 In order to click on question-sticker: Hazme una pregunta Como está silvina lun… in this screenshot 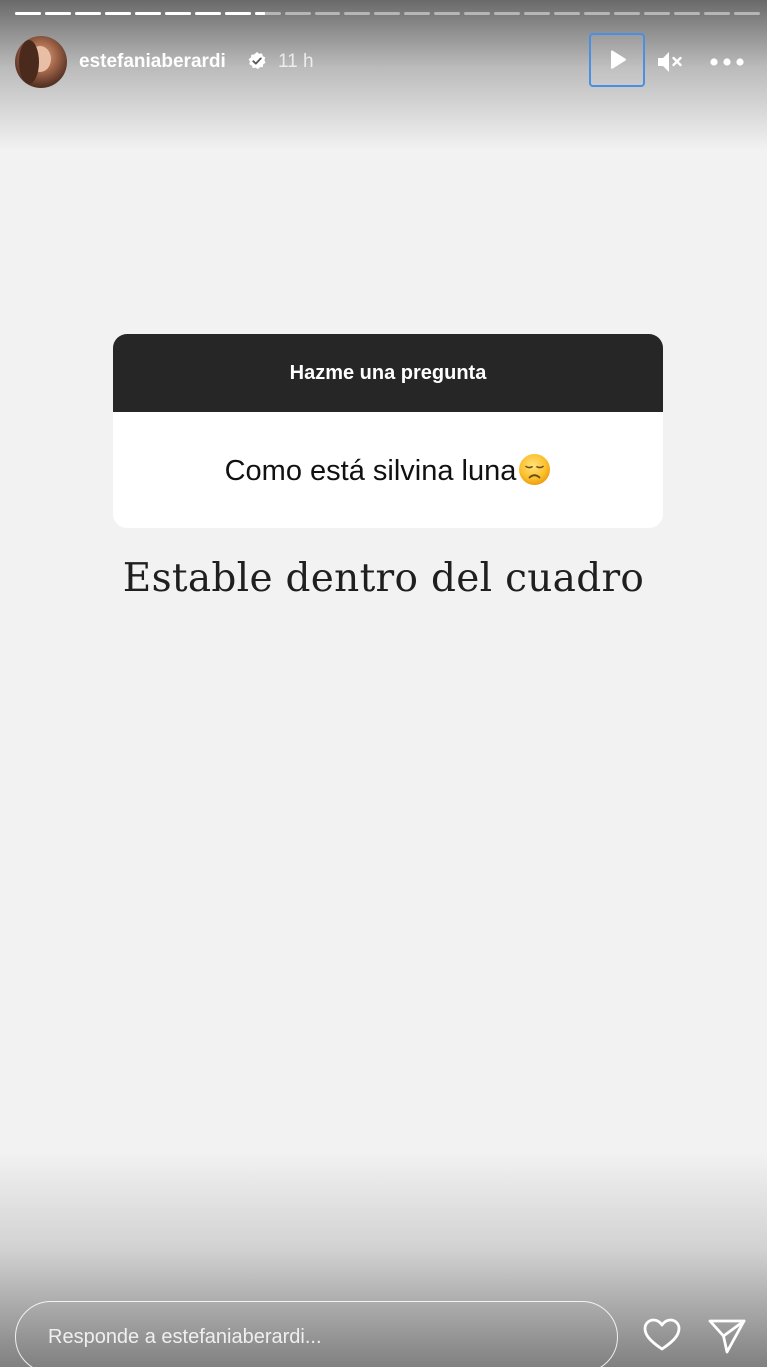, I will do `click(388, 431)`.